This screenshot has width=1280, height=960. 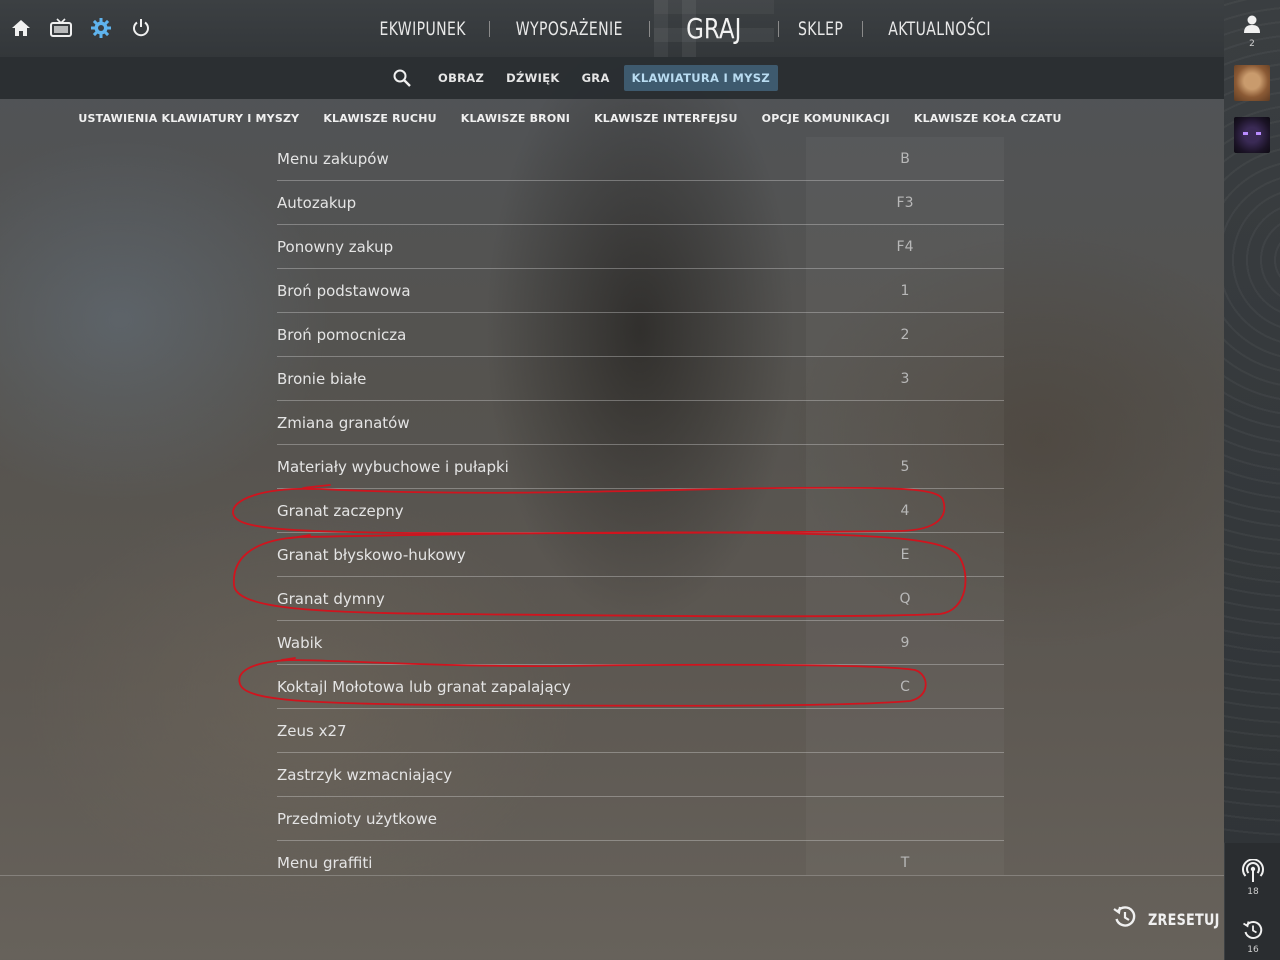 I want to click on binding-label: Zmiana granatów, so click(x=343, y=422).